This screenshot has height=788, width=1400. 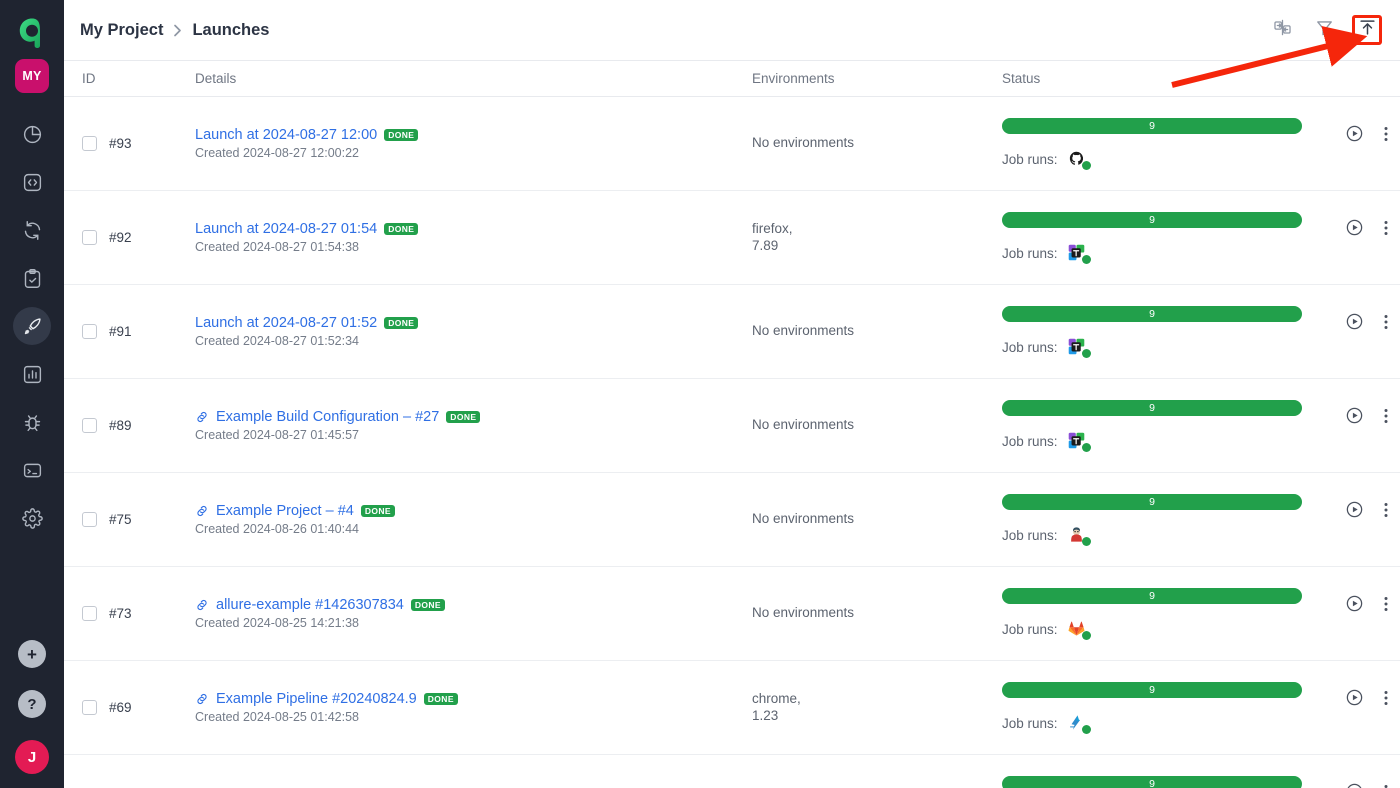 I want to click on bug-icon, so click(x=32, y=422).